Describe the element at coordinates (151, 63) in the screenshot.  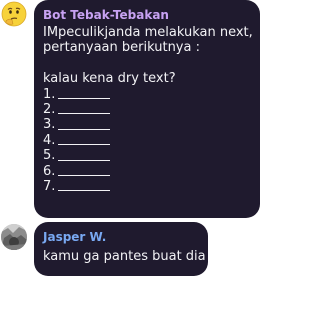
I see `message-line-blank` at that location.